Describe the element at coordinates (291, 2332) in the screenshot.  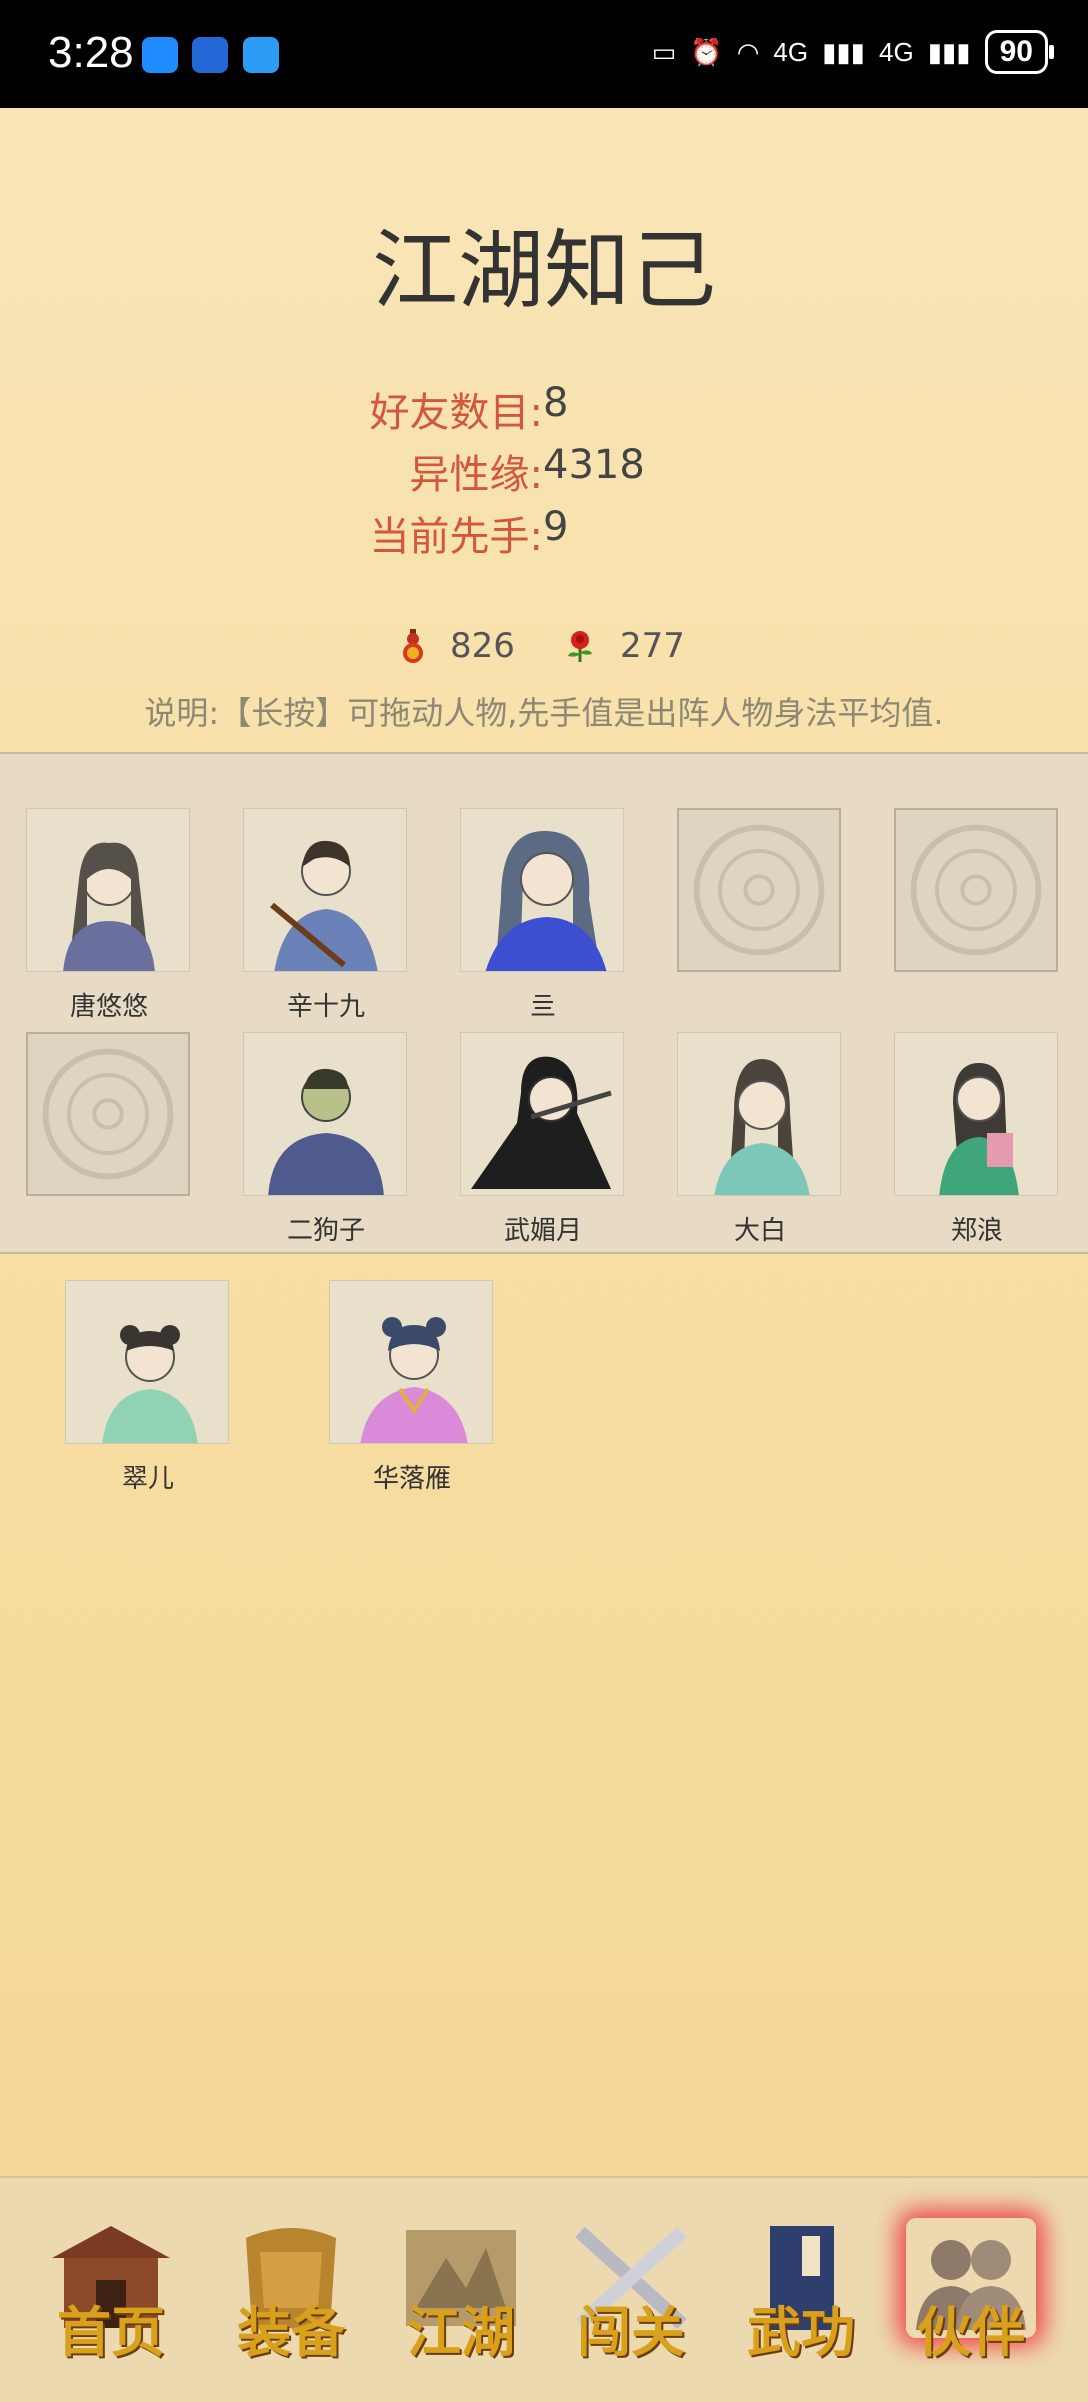
I see `nav-label: 装备` at that location.